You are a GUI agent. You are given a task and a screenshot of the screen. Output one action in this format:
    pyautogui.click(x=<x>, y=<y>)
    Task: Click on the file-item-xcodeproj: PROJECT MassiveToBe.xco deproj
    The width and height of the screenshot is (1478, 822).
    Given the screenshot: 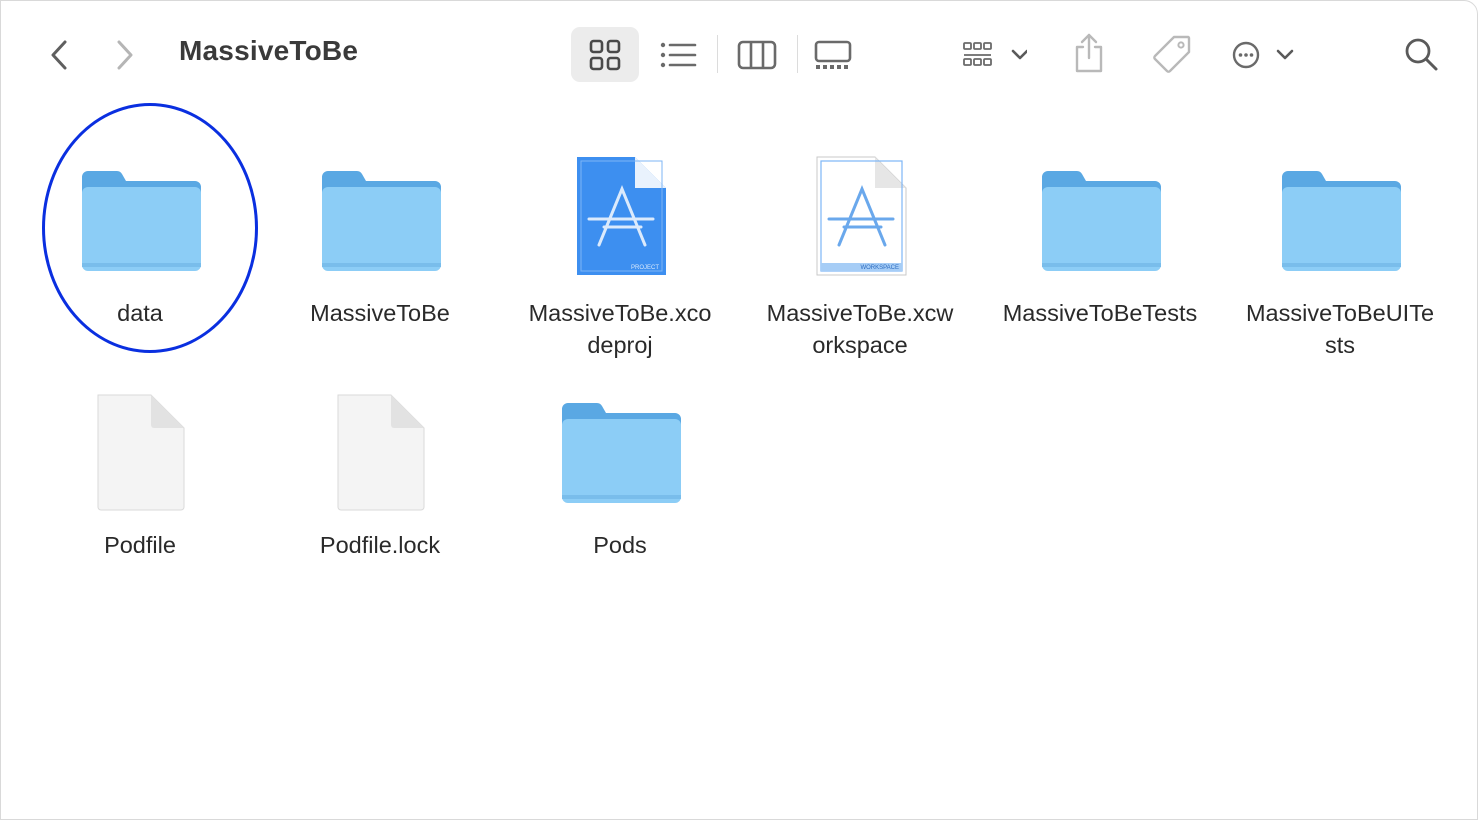 What is the action you would take?
    pyautogui.click(x=620, y=261)
    